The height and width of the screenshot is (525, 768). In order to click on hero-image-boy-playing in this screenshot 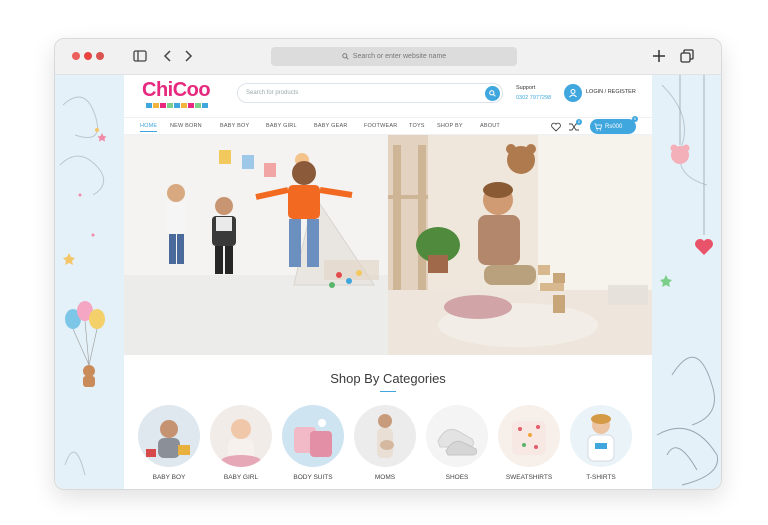, I will do `click(520, 245)`.